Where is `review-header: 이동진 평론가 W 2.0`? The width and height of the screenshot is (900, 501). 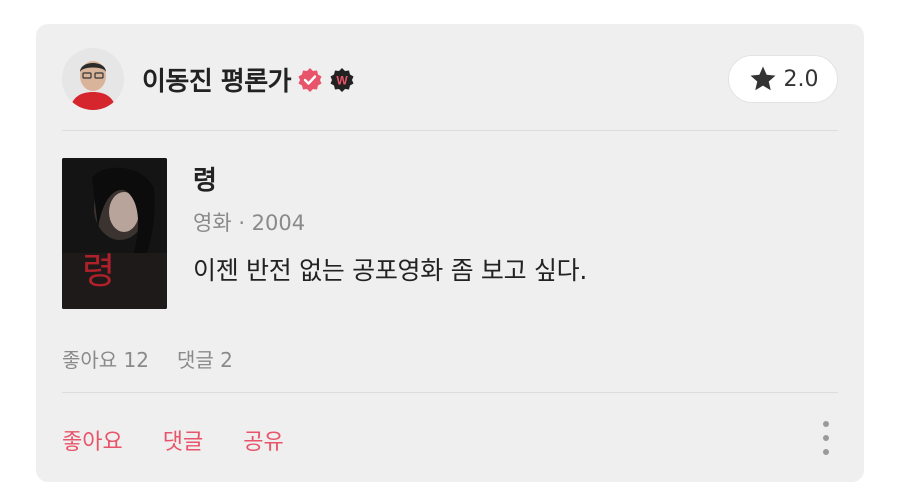 review-header: 이동진 평론가 W 2.0 is located at coordinates (450, 79).